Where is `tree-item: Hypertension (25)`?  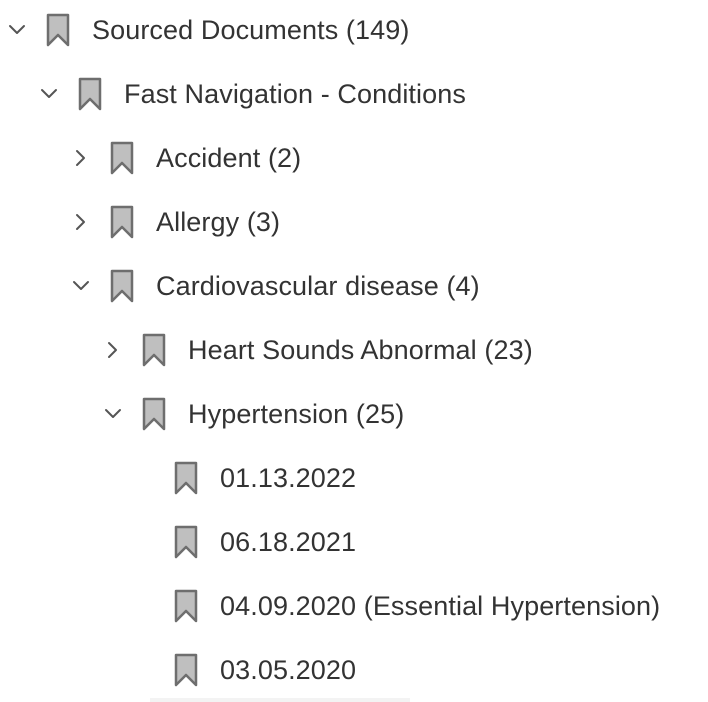 tree-item: Hypertension (25) is located at coordinates (354, 414).